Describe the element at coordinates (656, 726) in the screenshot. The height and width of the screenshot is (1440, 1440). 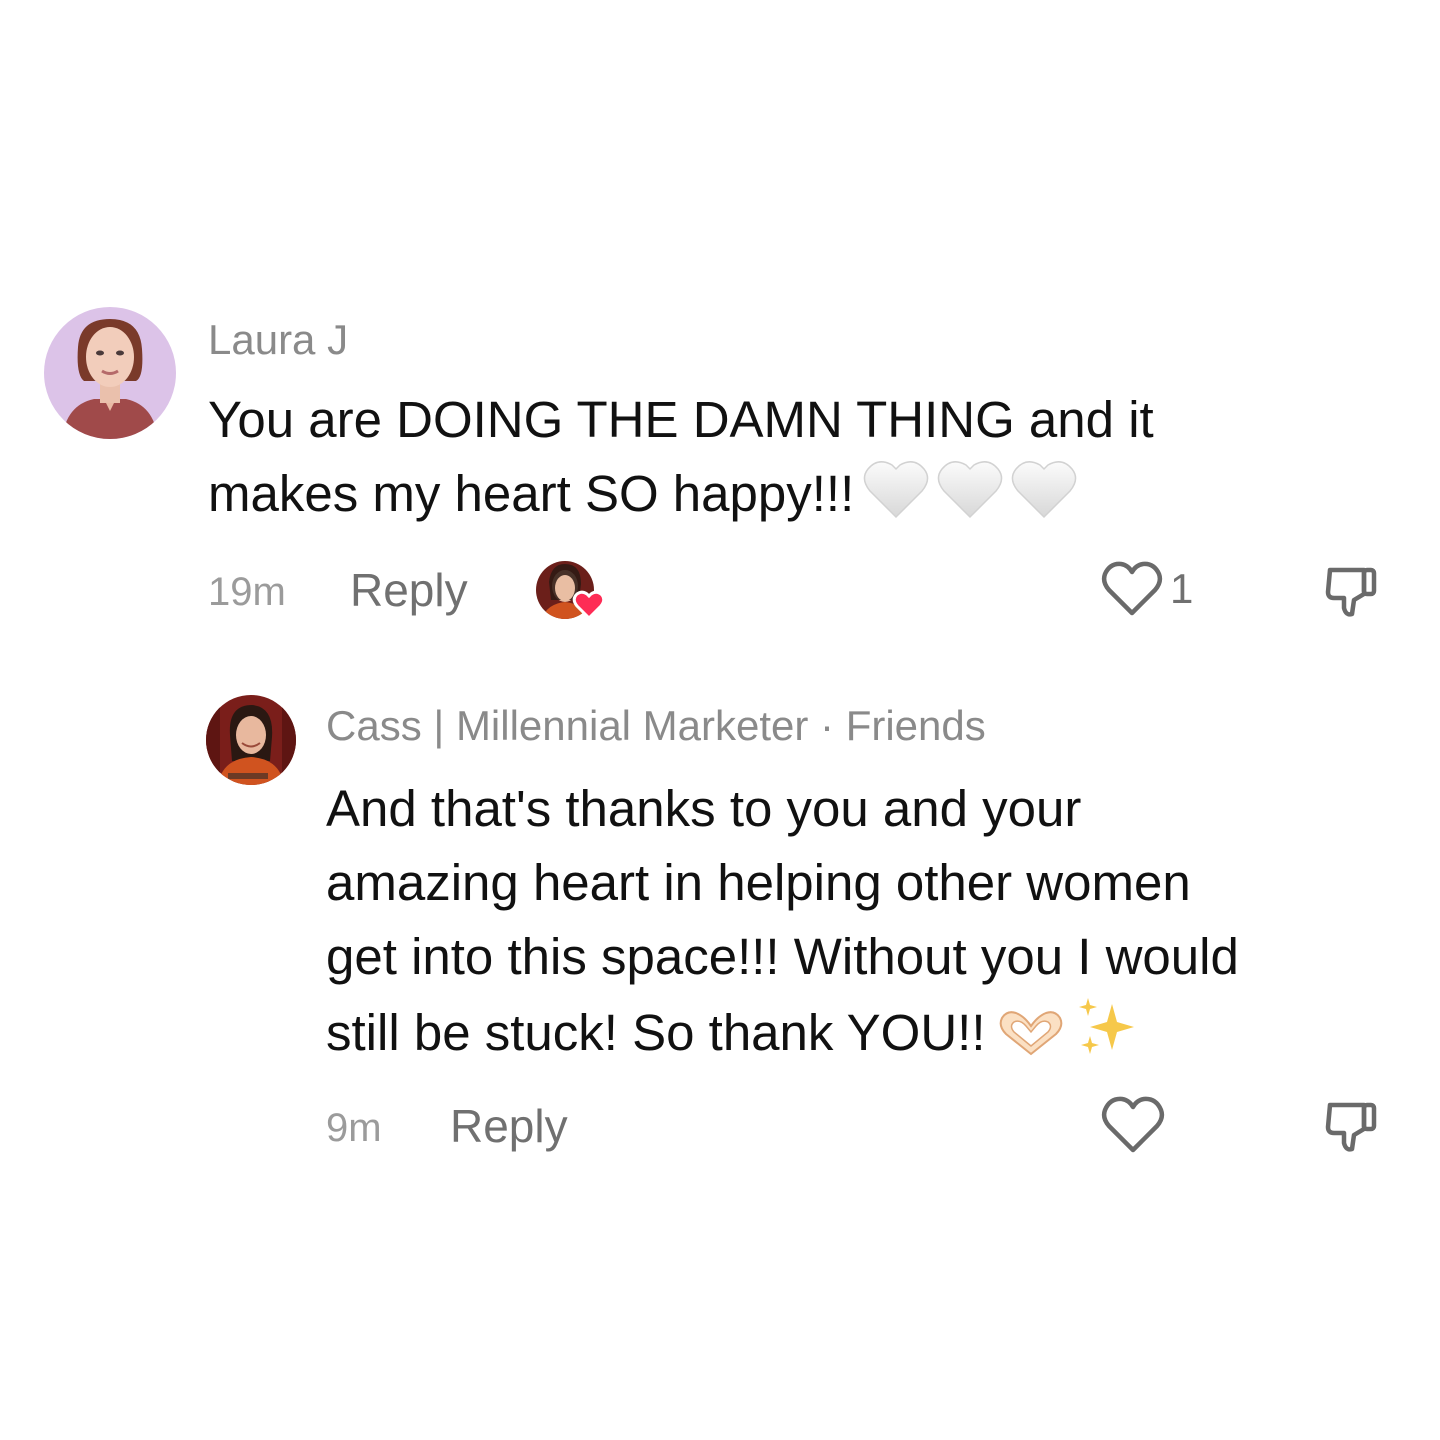
I see `username-cass: Cass | Millennial Marketer · Friends` at that location.